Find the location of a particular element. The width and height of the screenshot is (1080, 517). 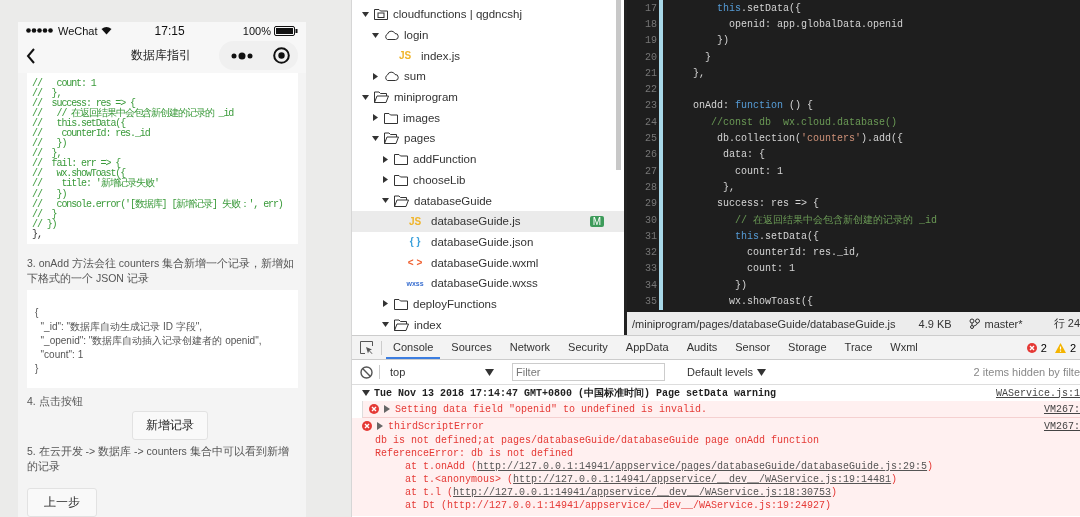

git-branch: master* is located at coordinates (1003, 323).